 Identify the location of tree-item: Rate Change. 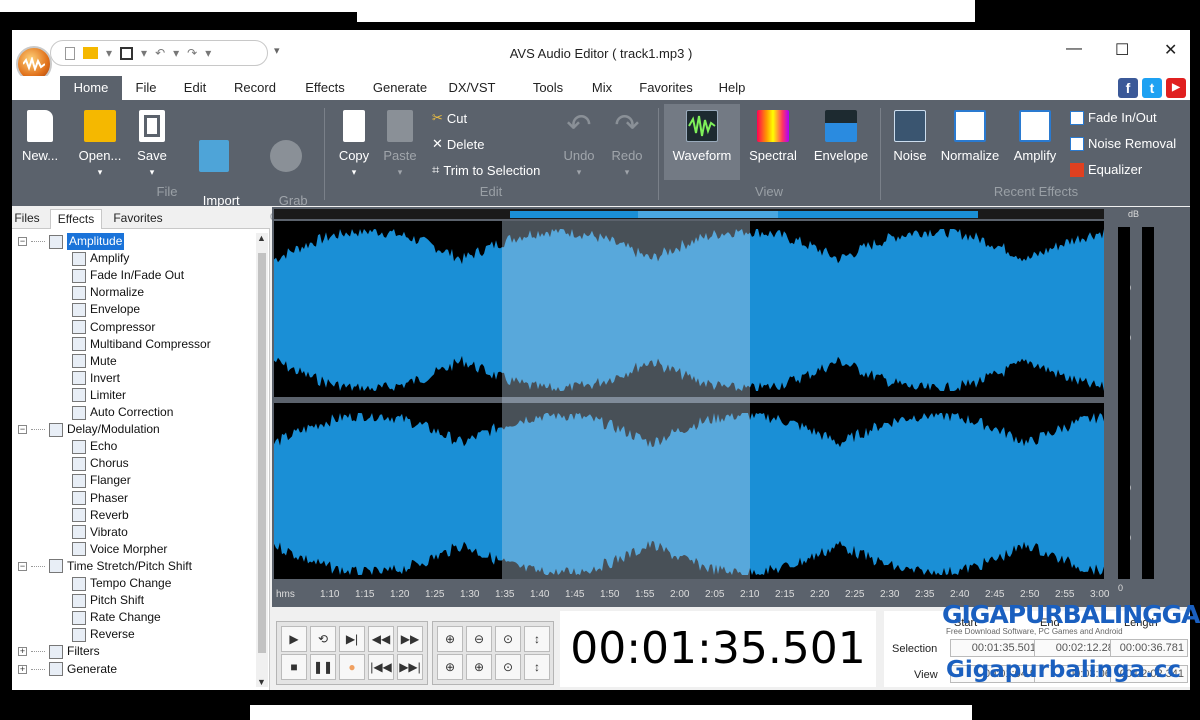
(116, 617).